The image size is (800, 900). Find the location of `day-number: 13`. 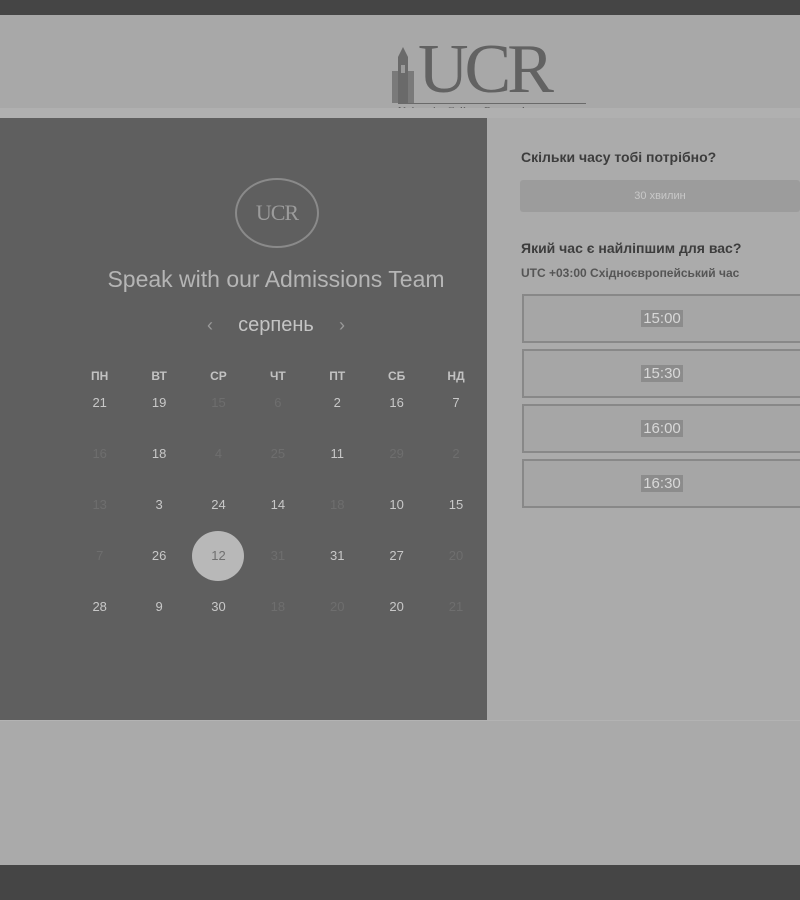

day-number: 13 is located at coordinates (99, 504).